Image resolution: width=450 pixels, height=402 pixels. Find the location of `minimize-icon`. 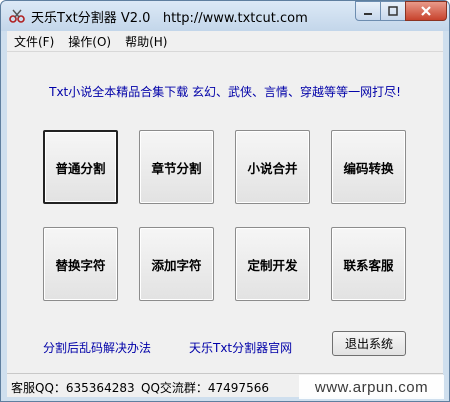

minimize-icon is located at coordinates (368, 14).